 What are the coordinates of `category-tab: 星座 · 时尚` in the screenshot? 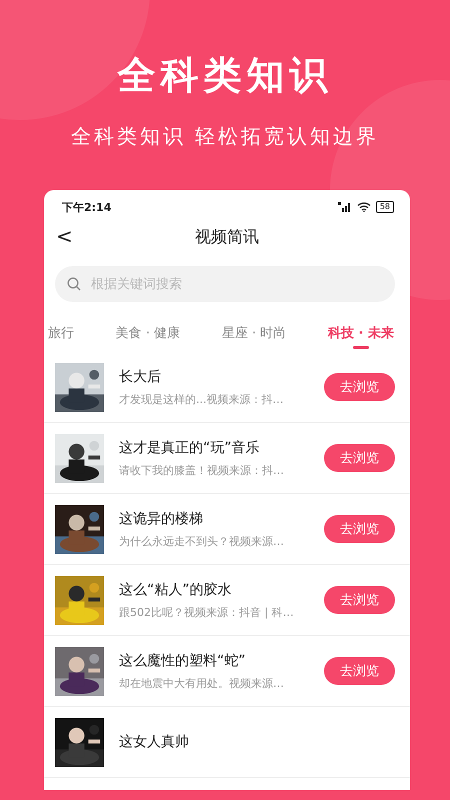 It's located at (254, 335).